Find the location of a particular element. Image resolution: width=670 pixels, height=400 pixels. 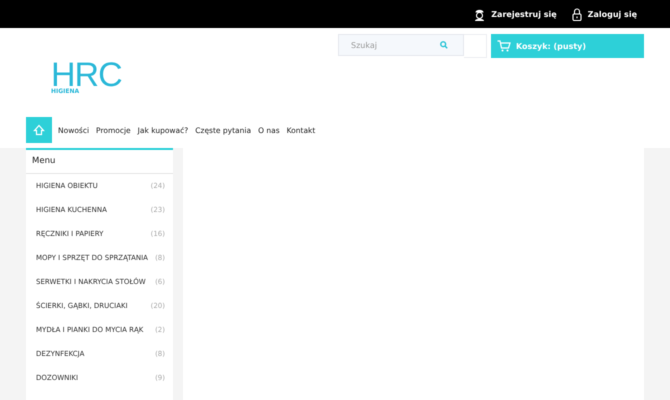

logo-mark: HRC is located at coordinates (86, 75).